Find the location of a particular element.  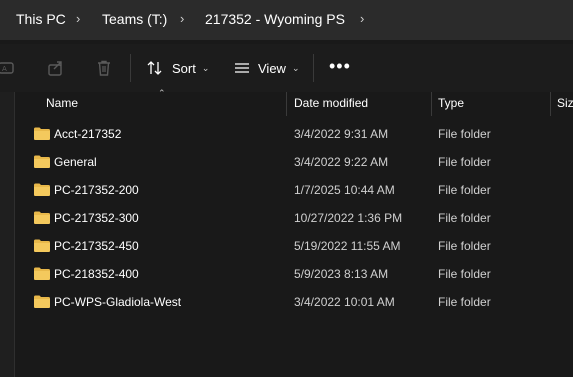

breadcrumb-item-this-pc: This PC is located at coordinates (41, 19).